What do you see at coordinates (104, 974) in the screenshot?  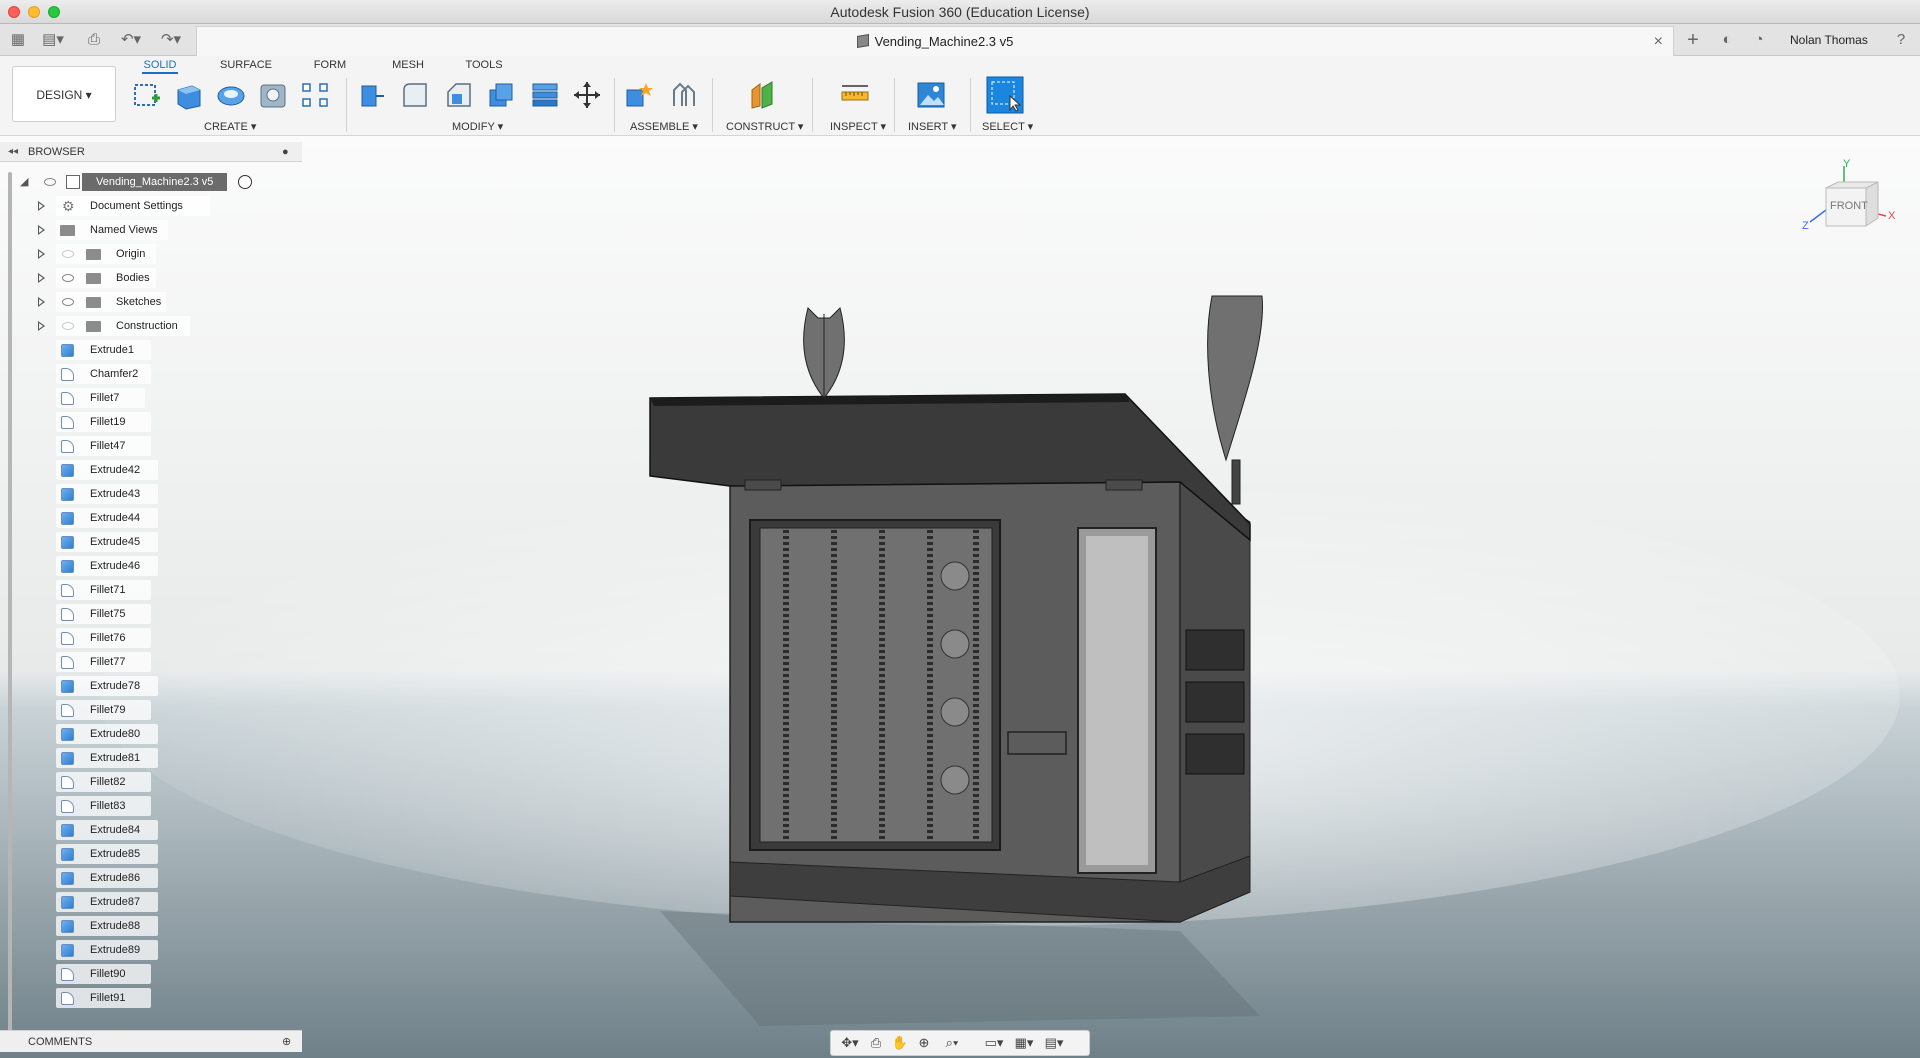 I see `feature-row: Fillet90` at bounding box center [104, 974].